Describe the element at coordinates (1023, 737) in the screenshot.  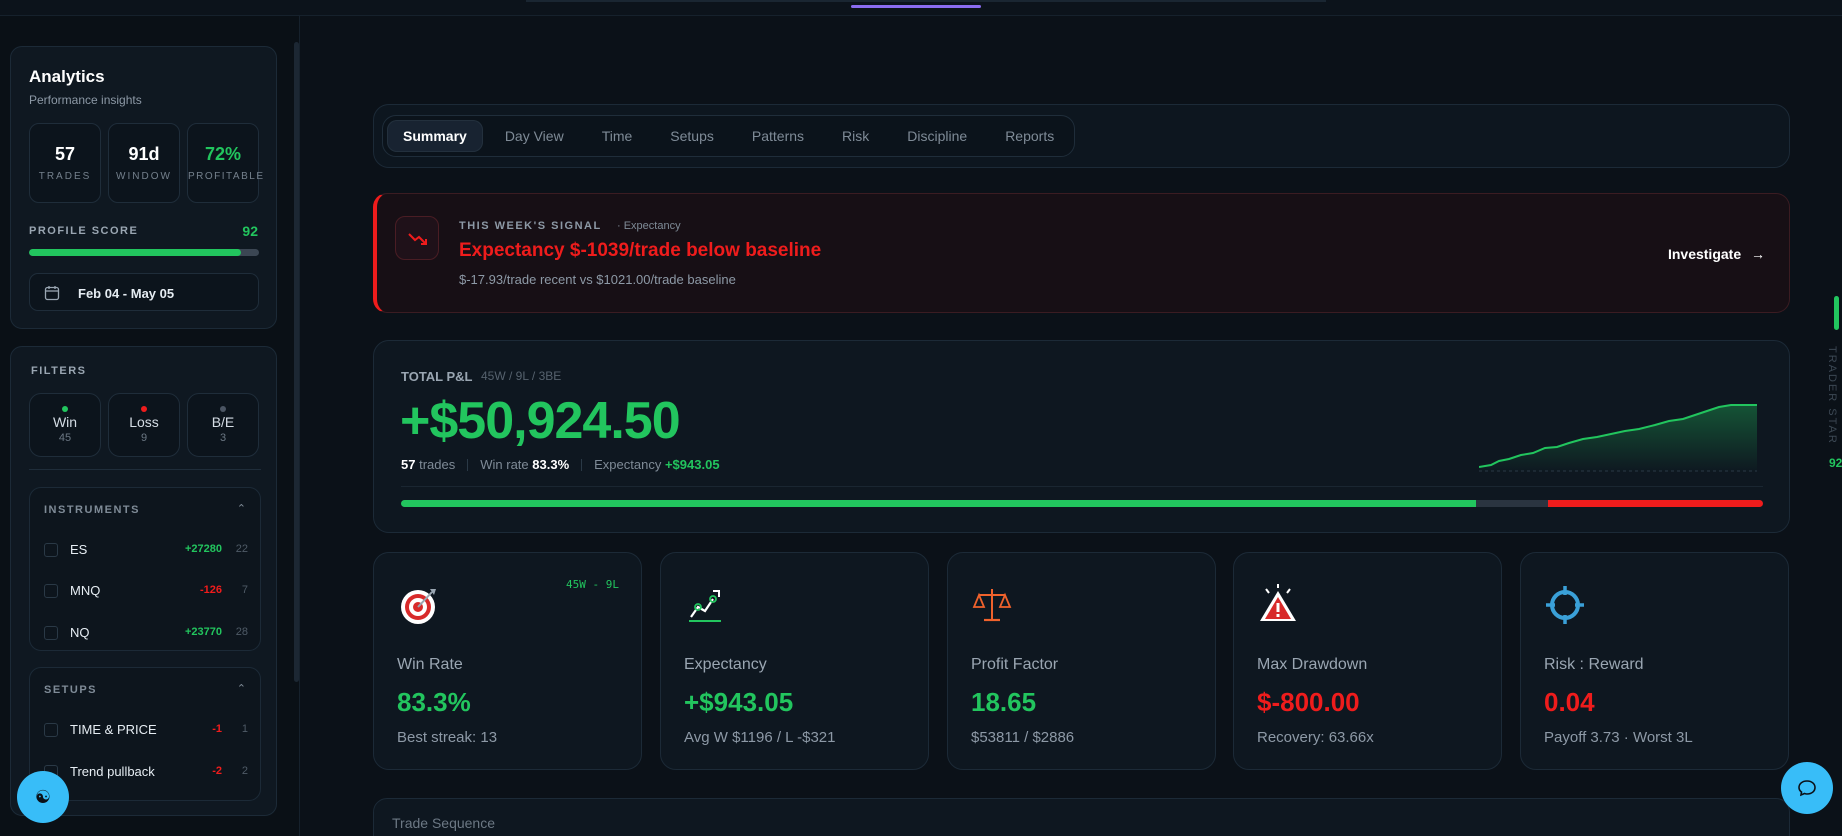
I see `metric-sub: $53811 / $2886` at that location.